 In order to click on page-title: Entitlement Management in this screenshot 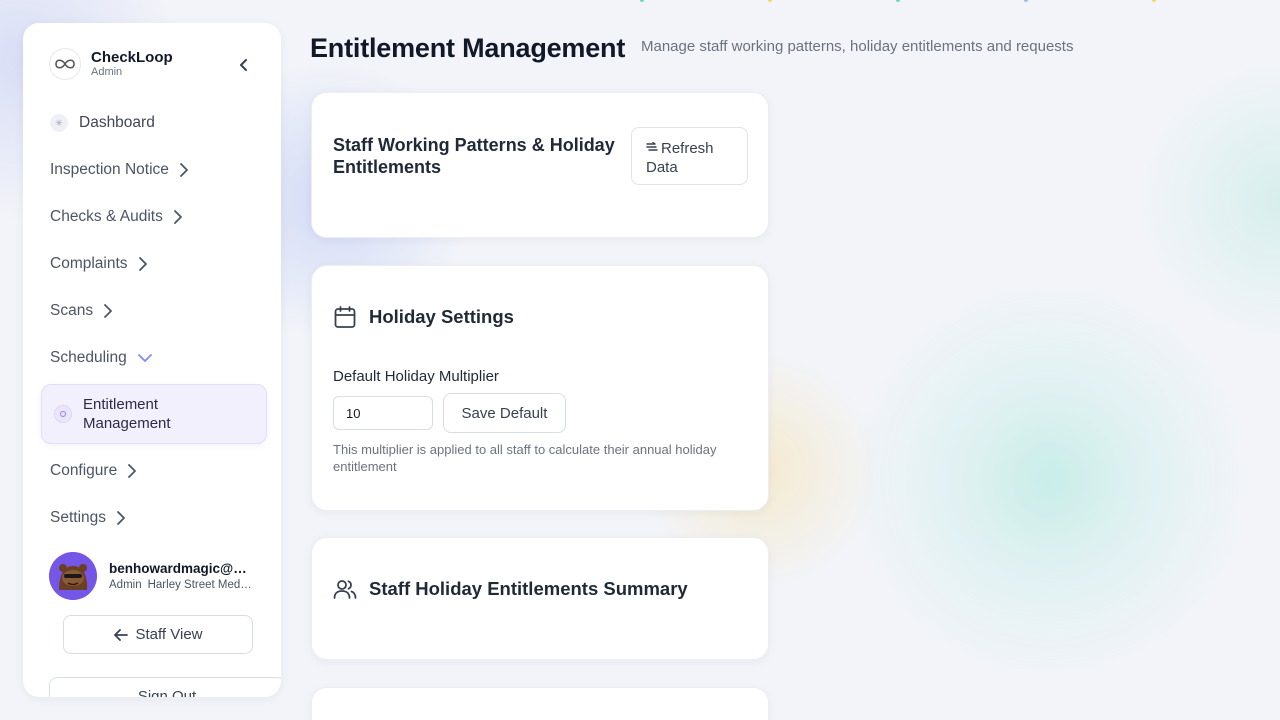, I will do `click(468, 48)`.